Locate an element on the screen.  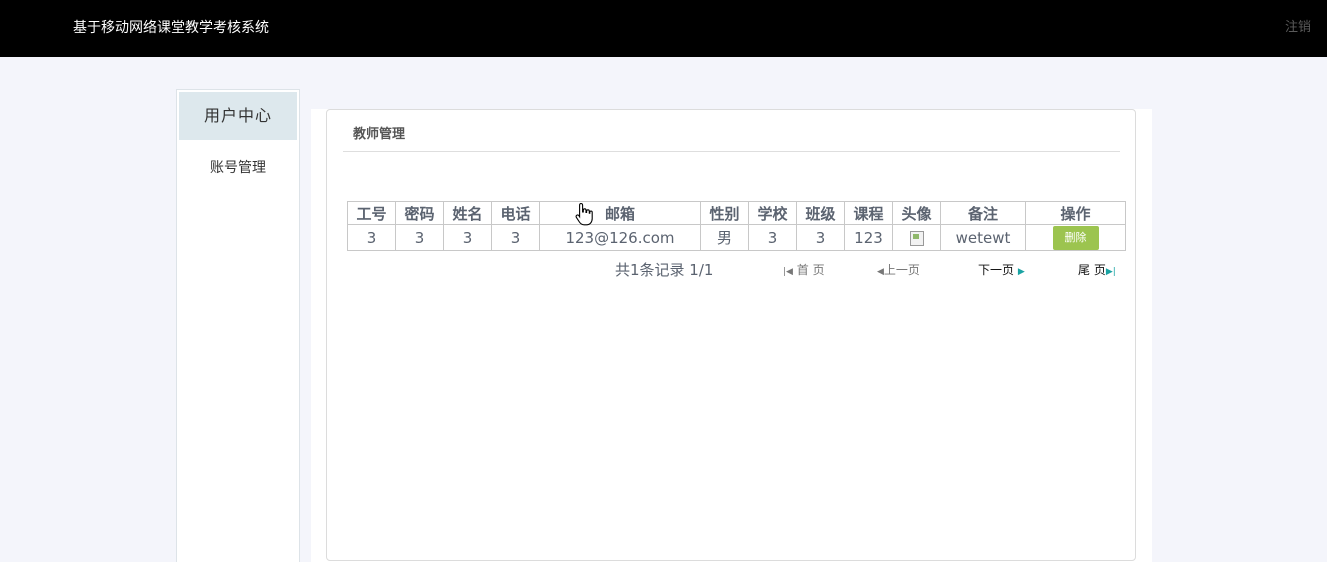
first-page-label: 首 页 is located at coordinates (810, 270).